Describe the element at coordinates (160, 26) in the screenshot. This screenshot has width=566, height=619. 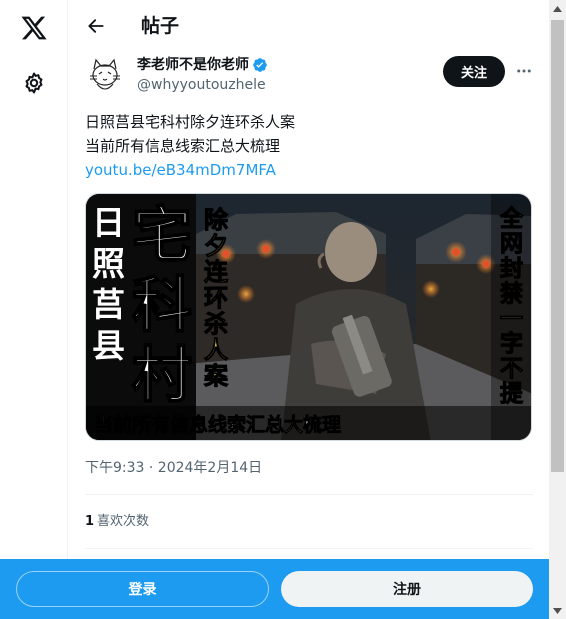
I see `page-title: 帖子` at that location.